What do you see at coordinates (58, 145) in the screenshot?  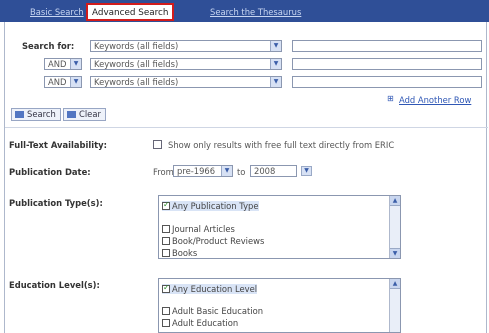 I see `fulltext-label: Full-Text Availability:` at bounding box center [58, 145].